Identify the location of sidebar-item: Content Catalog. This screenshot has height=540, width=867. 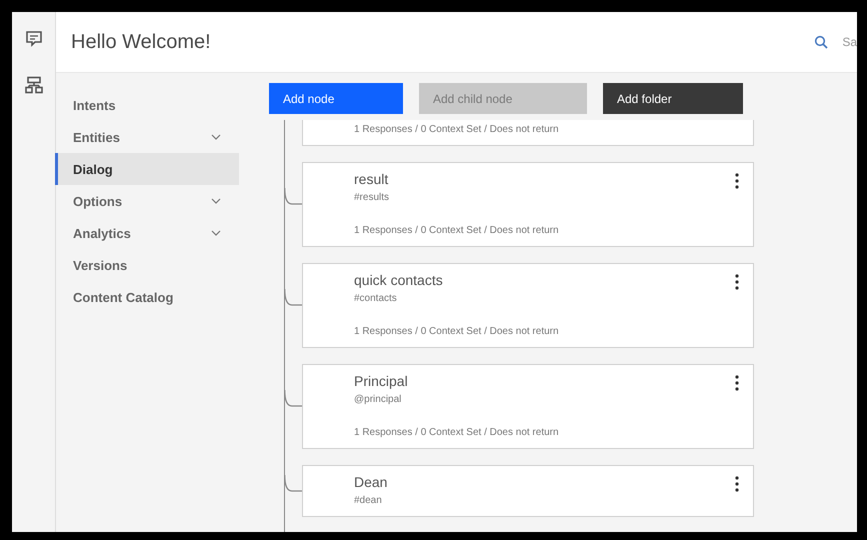
(147, 297).